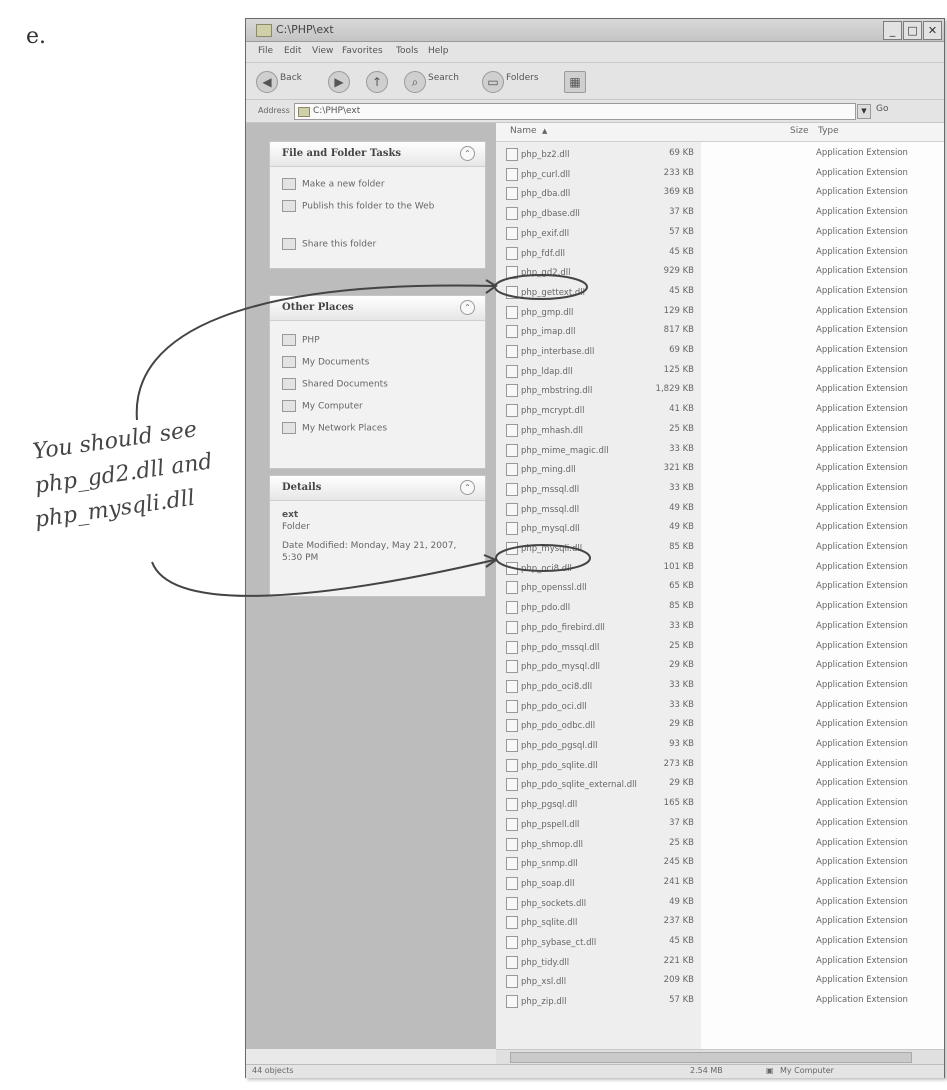  Describe the element at coordinates (363, 435) in the screenshot. I see `annotation-arrows` at that location.